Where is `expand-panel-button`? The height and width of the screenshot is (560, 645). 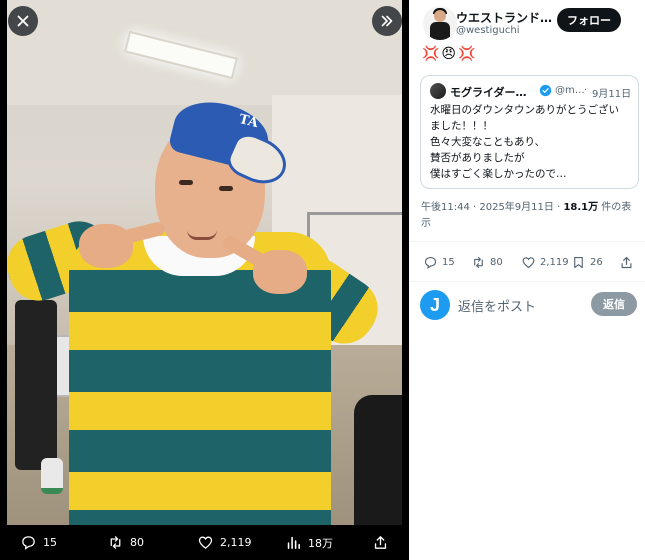
expand-panel-button is located at coordinates (387, 21).